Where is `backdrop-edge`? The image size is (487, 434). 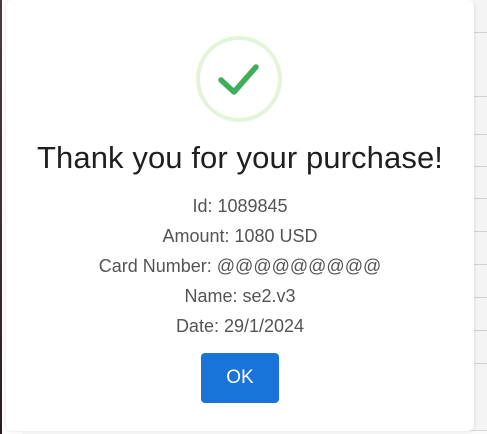 backdrop-edge is located at coordinates (1, 217).